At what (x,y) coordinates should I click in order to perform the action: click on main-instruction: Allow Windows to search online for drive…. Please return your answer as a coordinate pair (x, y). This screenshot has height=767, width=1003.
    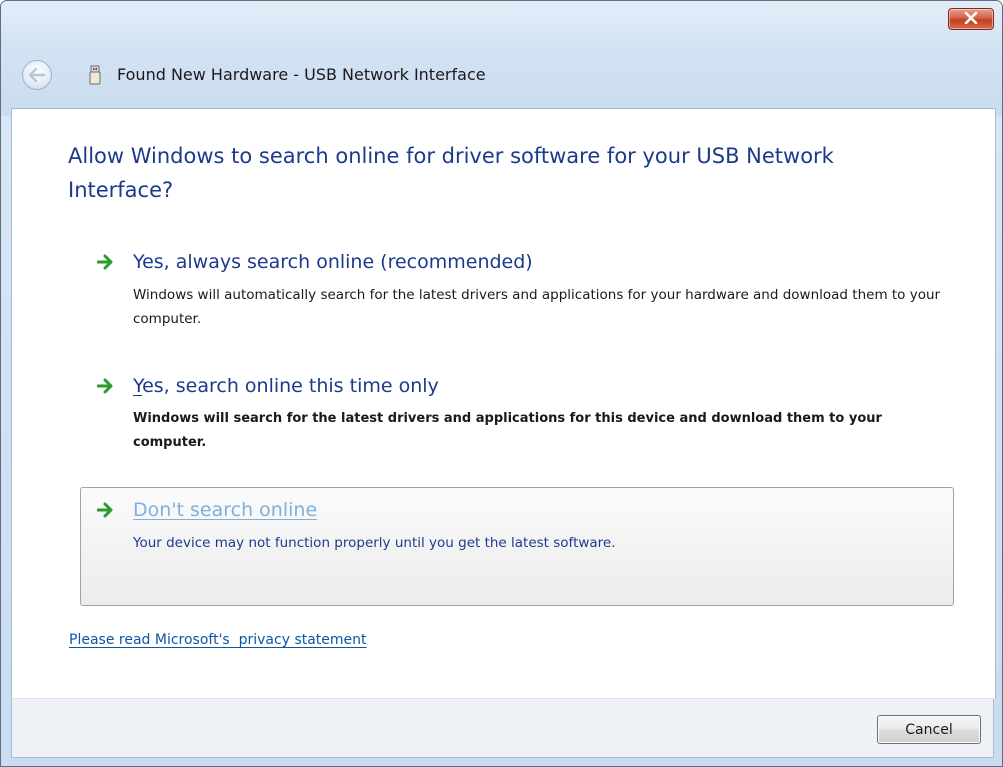
    Looking at the image, I should click on (451, 173).